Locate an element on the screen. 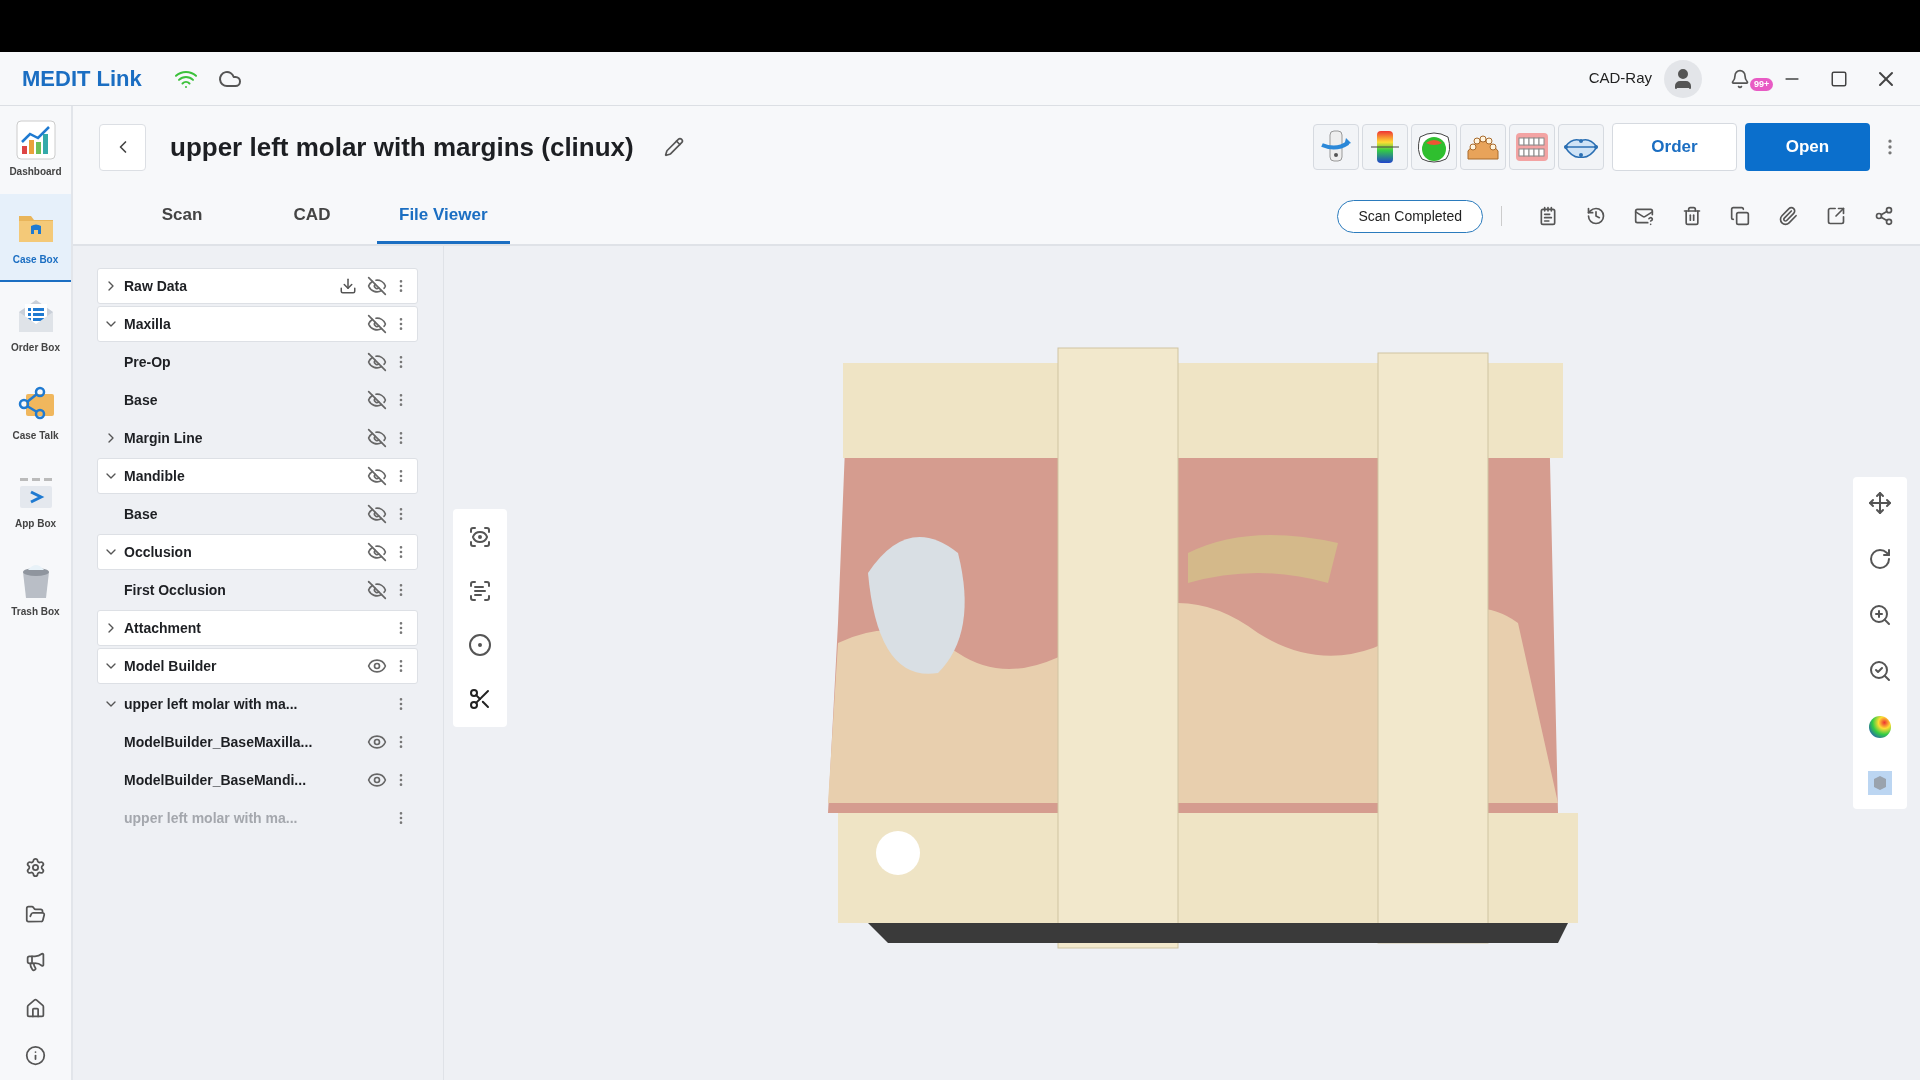 The image size is (1920, 1080). folder-icon is located at coordinates (35, 914).